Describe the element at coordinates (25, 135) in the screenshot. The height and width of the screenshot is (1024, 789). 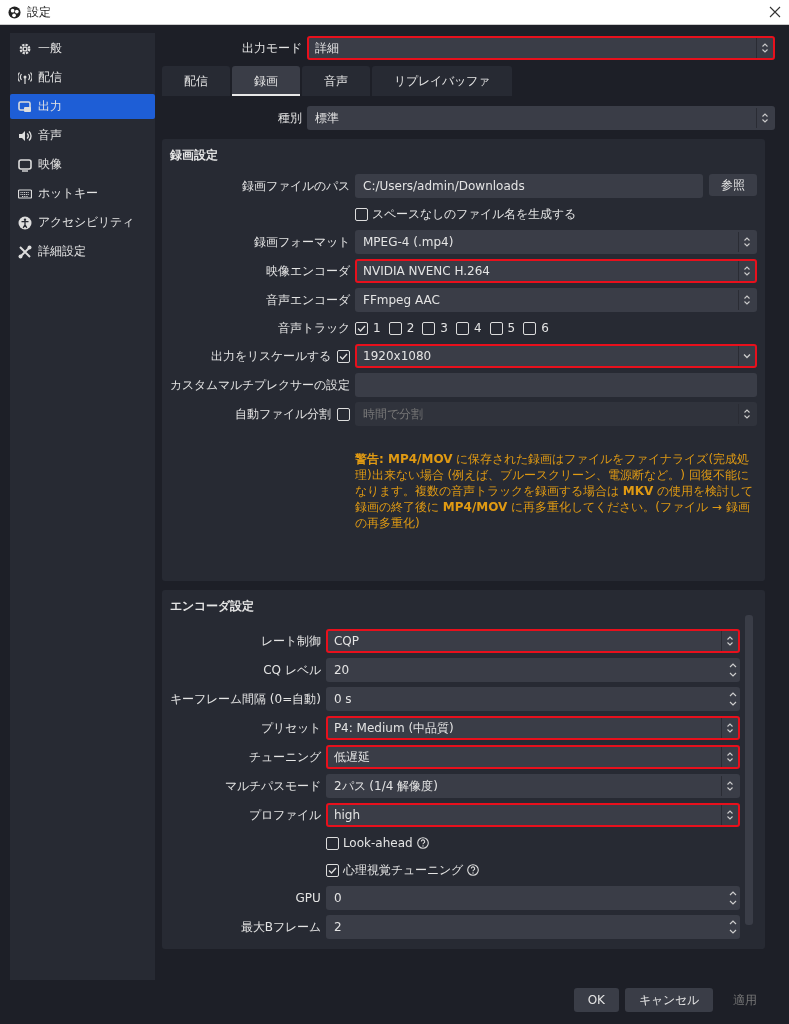
I see `speaker-icon` at that location.